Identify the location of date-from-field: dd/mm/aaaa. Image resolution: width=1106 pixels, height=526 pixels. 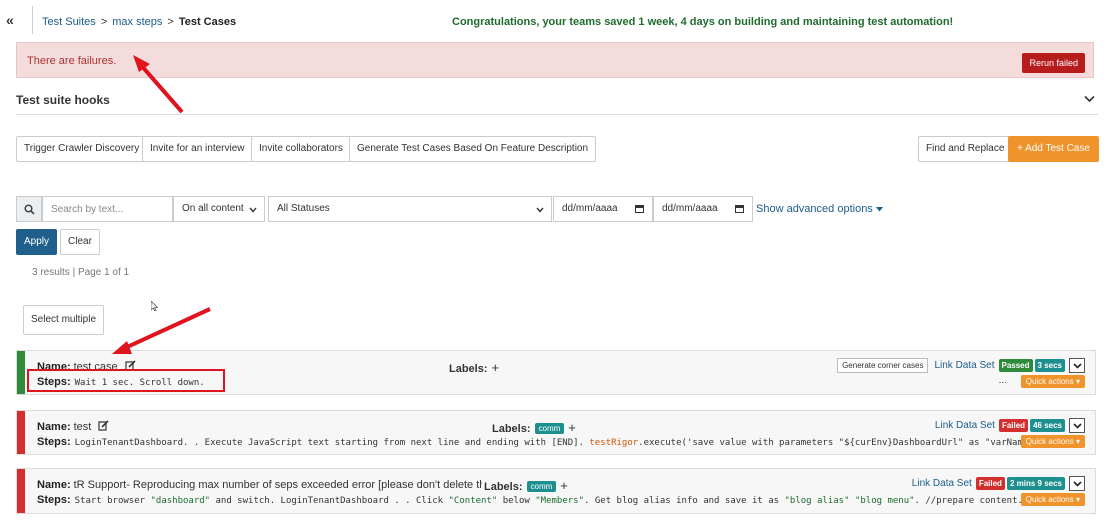
(603, 209).